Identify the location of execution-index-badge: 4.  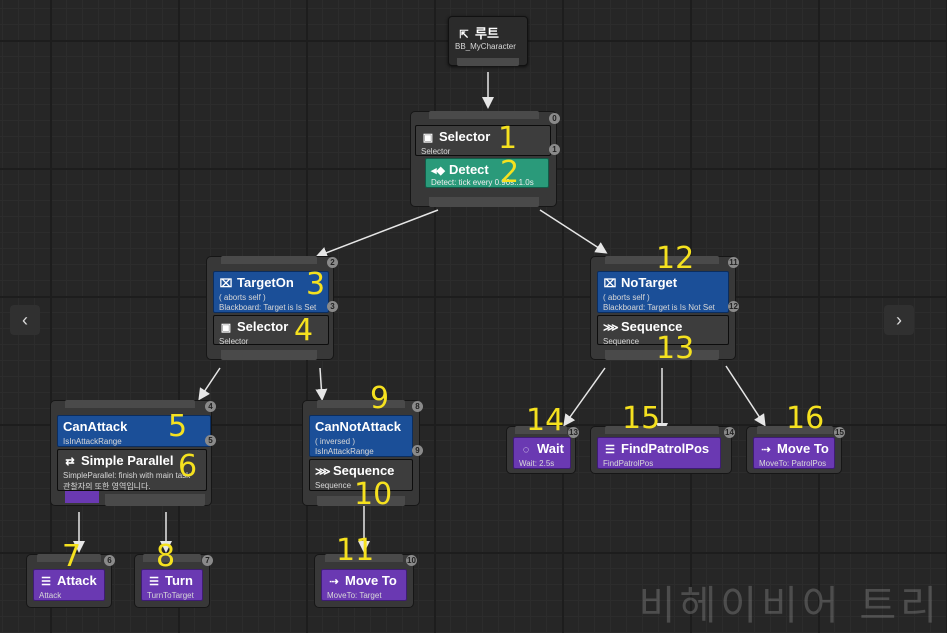
(210, 406).